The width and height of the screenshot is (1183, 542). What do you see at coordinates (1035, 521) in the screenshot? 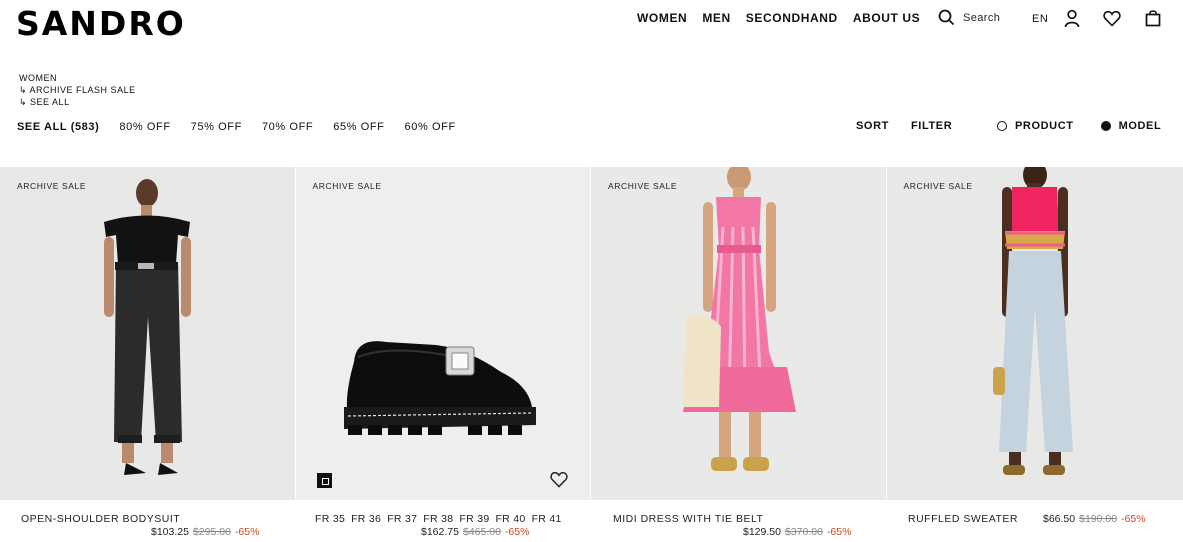
I see `product-info-4: RUFFLED SWEATER $66.50 $190.00 -65%` at bounding box center [1035, 521].